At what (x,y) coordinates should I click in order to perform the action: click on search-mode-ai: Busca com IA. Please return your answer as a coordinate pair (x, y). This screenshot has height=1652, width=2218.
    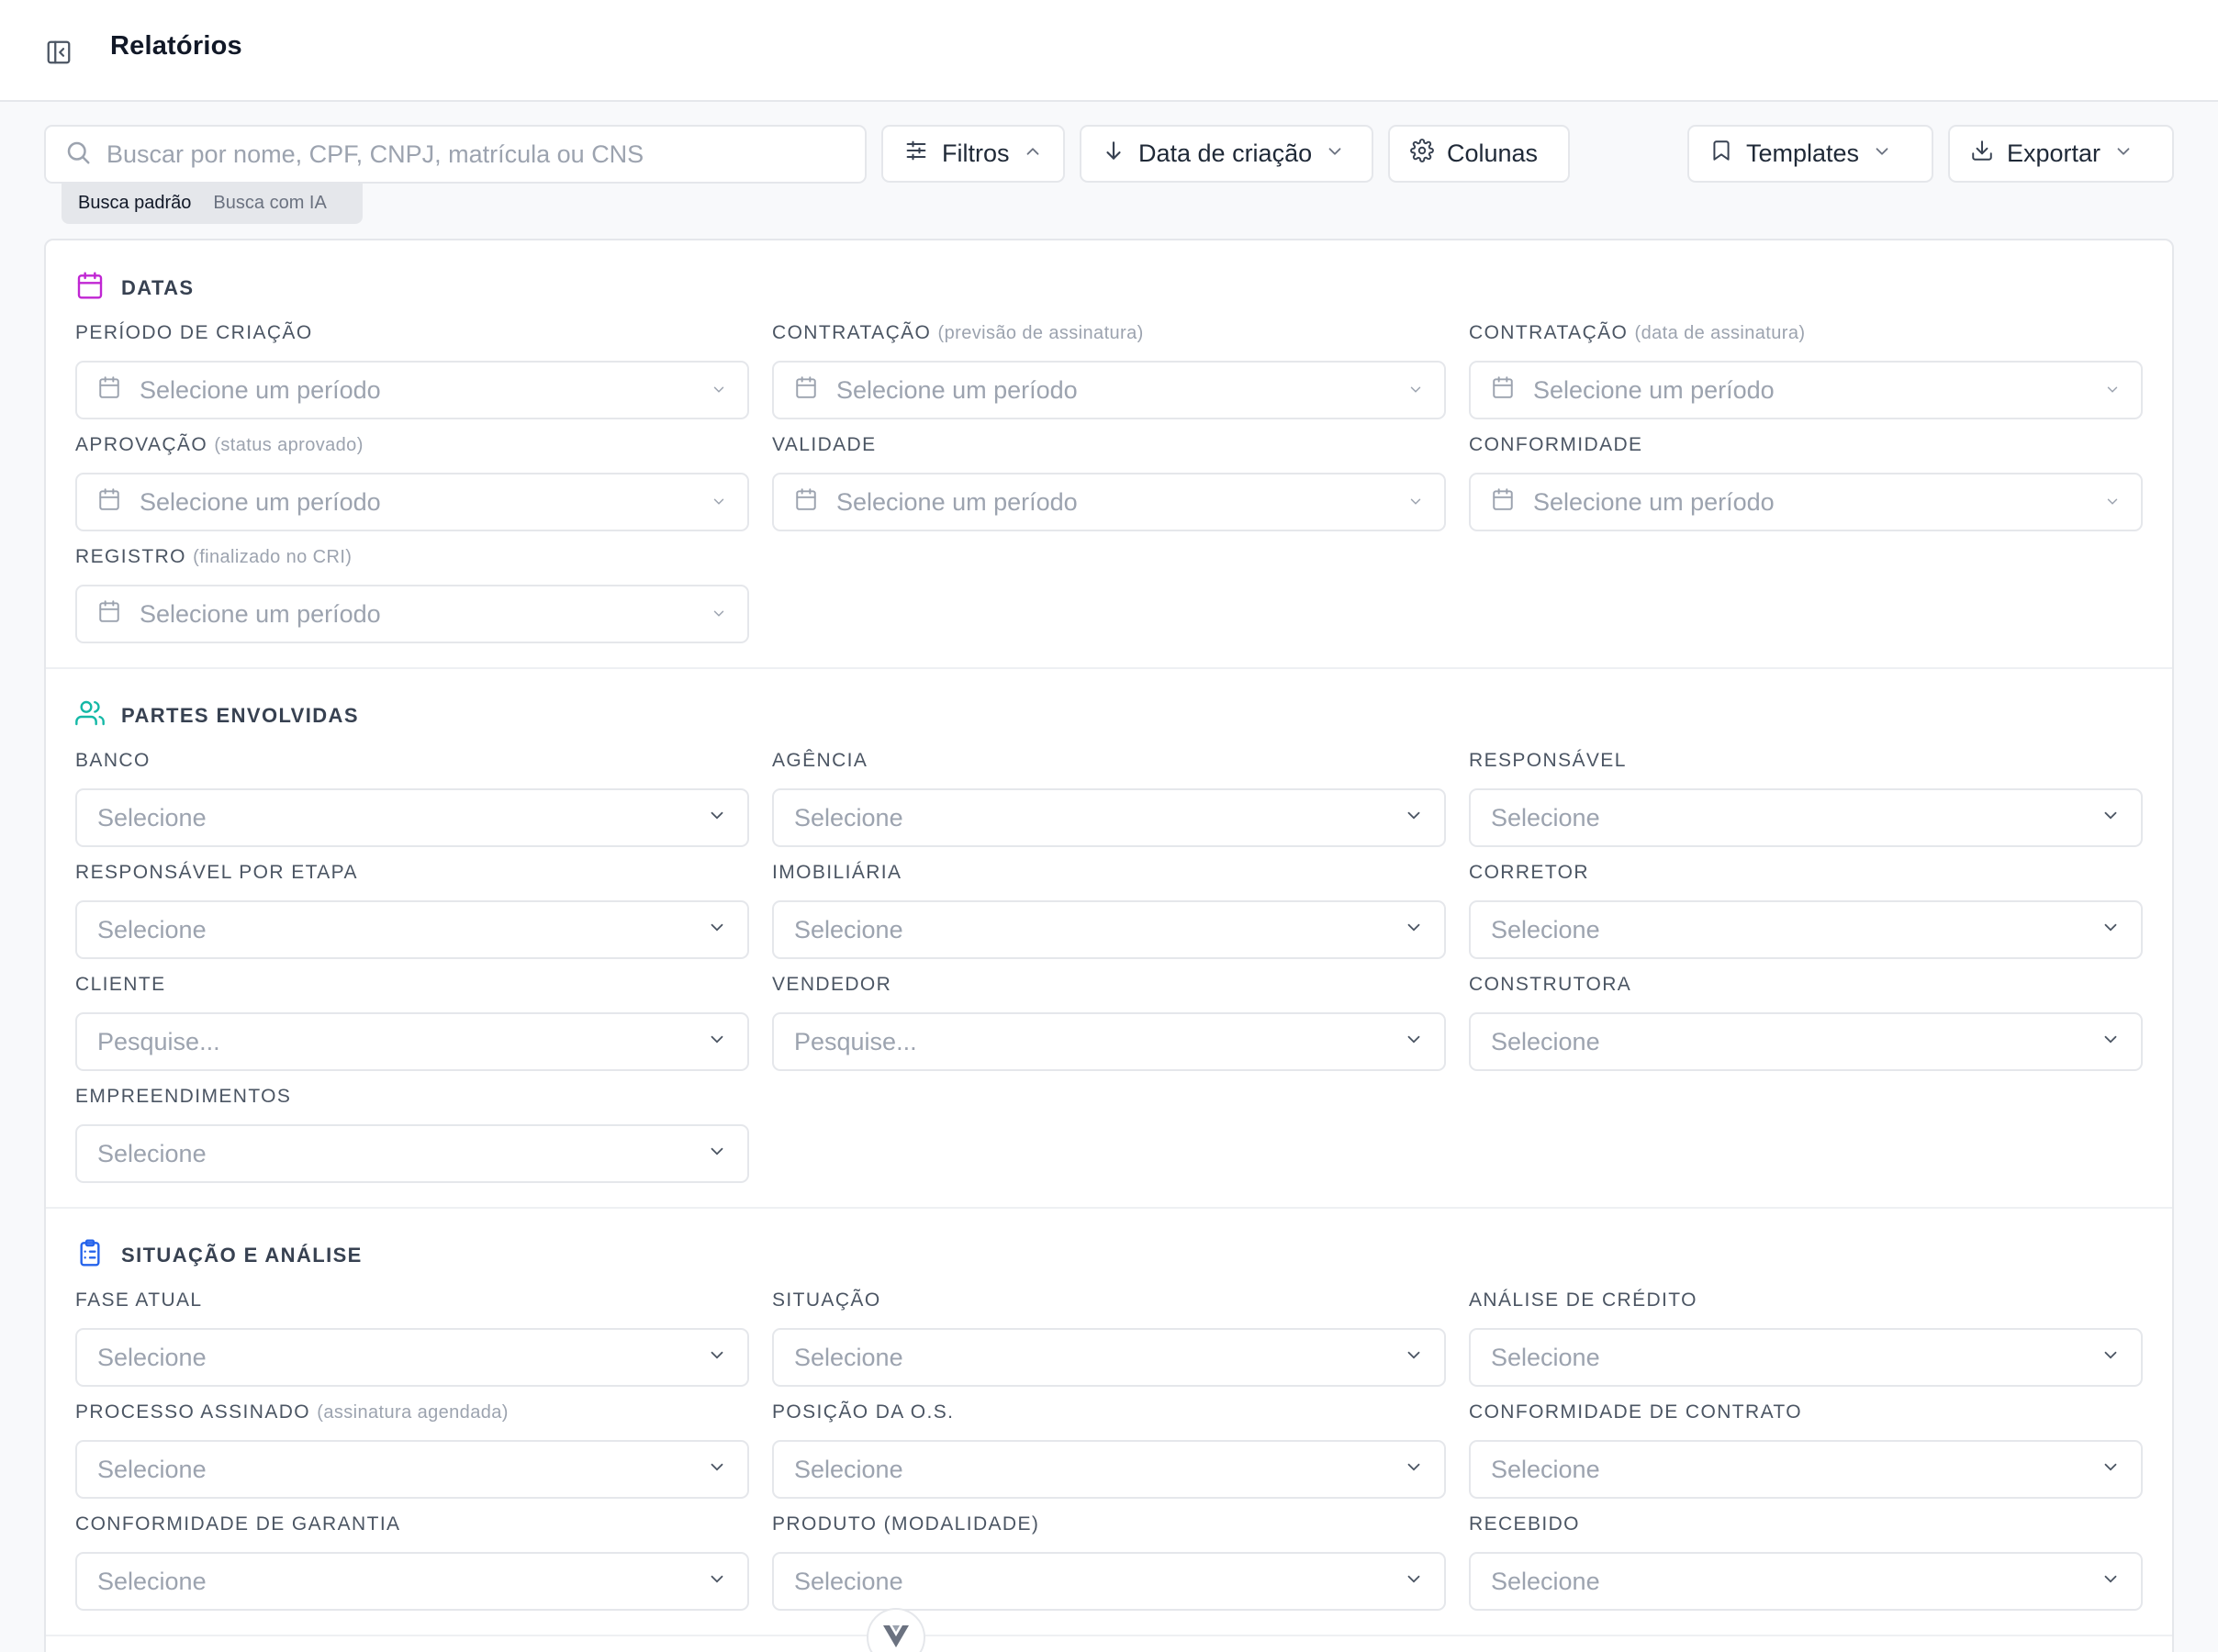
    Looking at the image, I should click on (270, 203).